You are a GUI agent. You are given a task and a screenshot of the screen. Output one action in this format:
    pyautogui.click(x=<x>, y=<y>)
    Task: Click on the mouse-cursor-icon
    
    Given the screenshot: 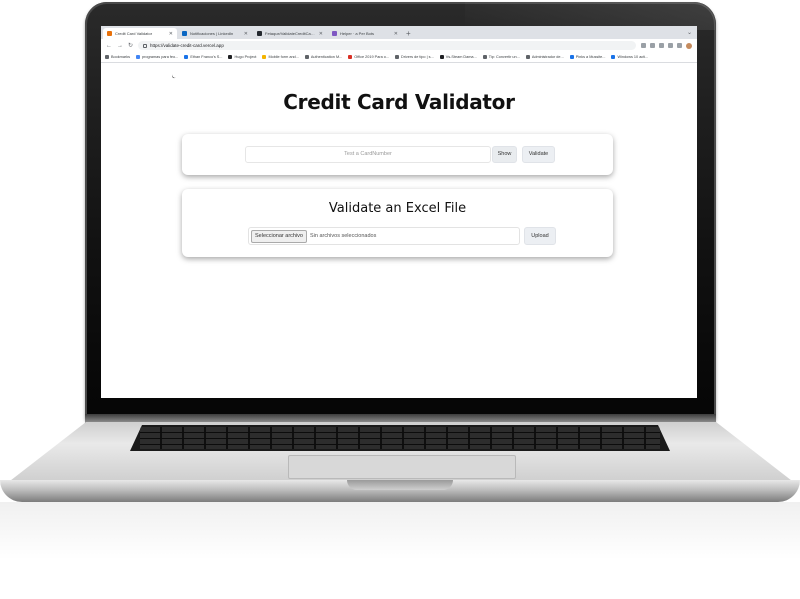 What is the action you would take?
    pyautogui.click(x=174, y=76)
    